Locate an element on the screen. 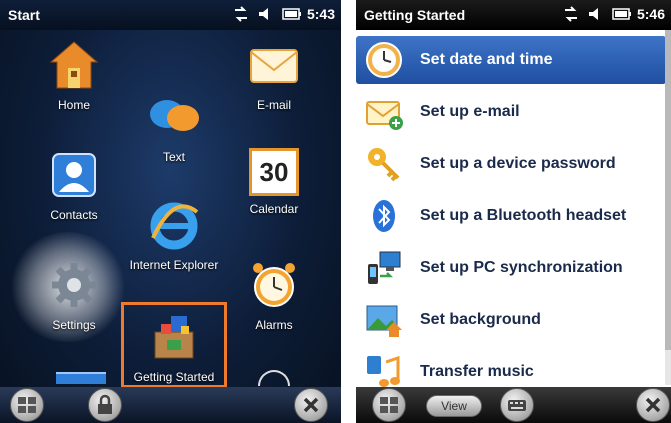  list-item-label: Set date and time is located at coordinates (486, 59).